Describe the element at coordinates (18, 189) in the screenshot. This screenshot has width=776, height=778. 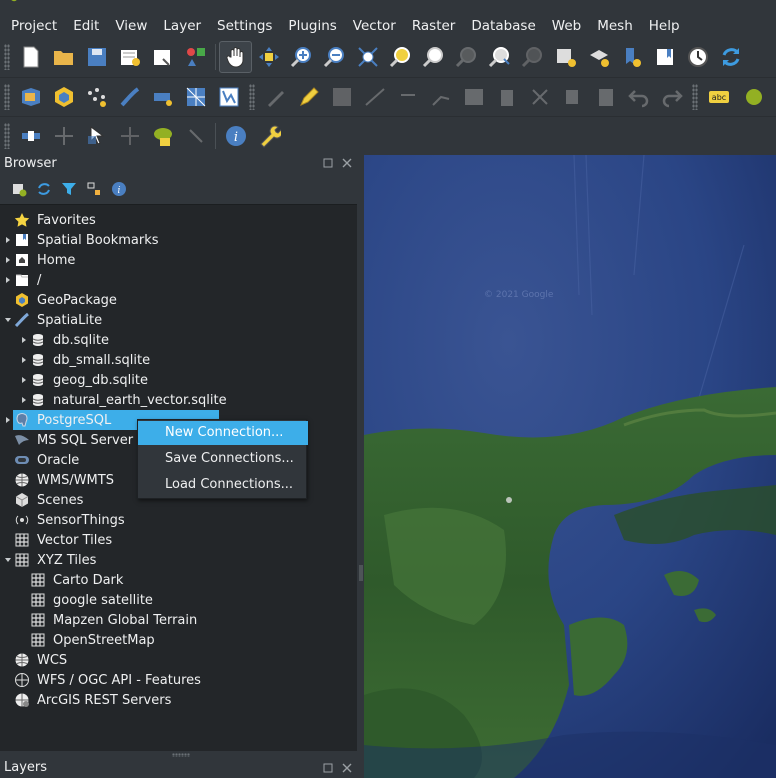
I see `add-layers-button` at that location.